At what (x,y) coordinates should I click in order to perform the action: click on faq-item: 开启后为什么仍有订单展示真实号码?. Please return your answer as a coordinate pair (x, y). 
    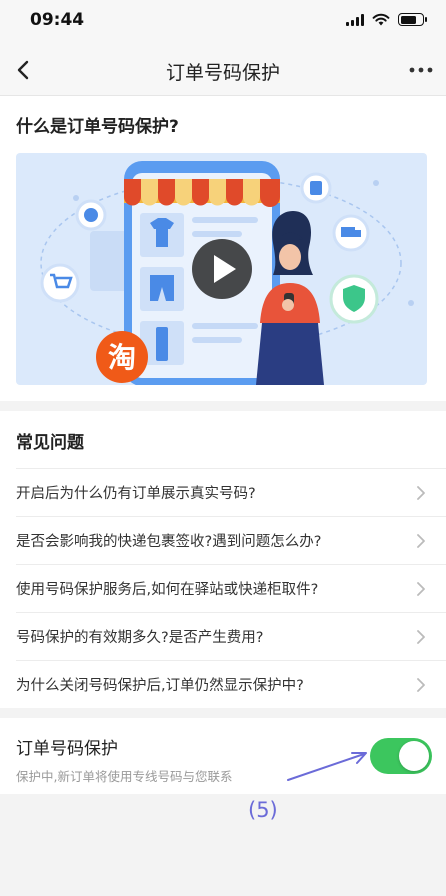
    Looking at the image, I should click on (231, 492).